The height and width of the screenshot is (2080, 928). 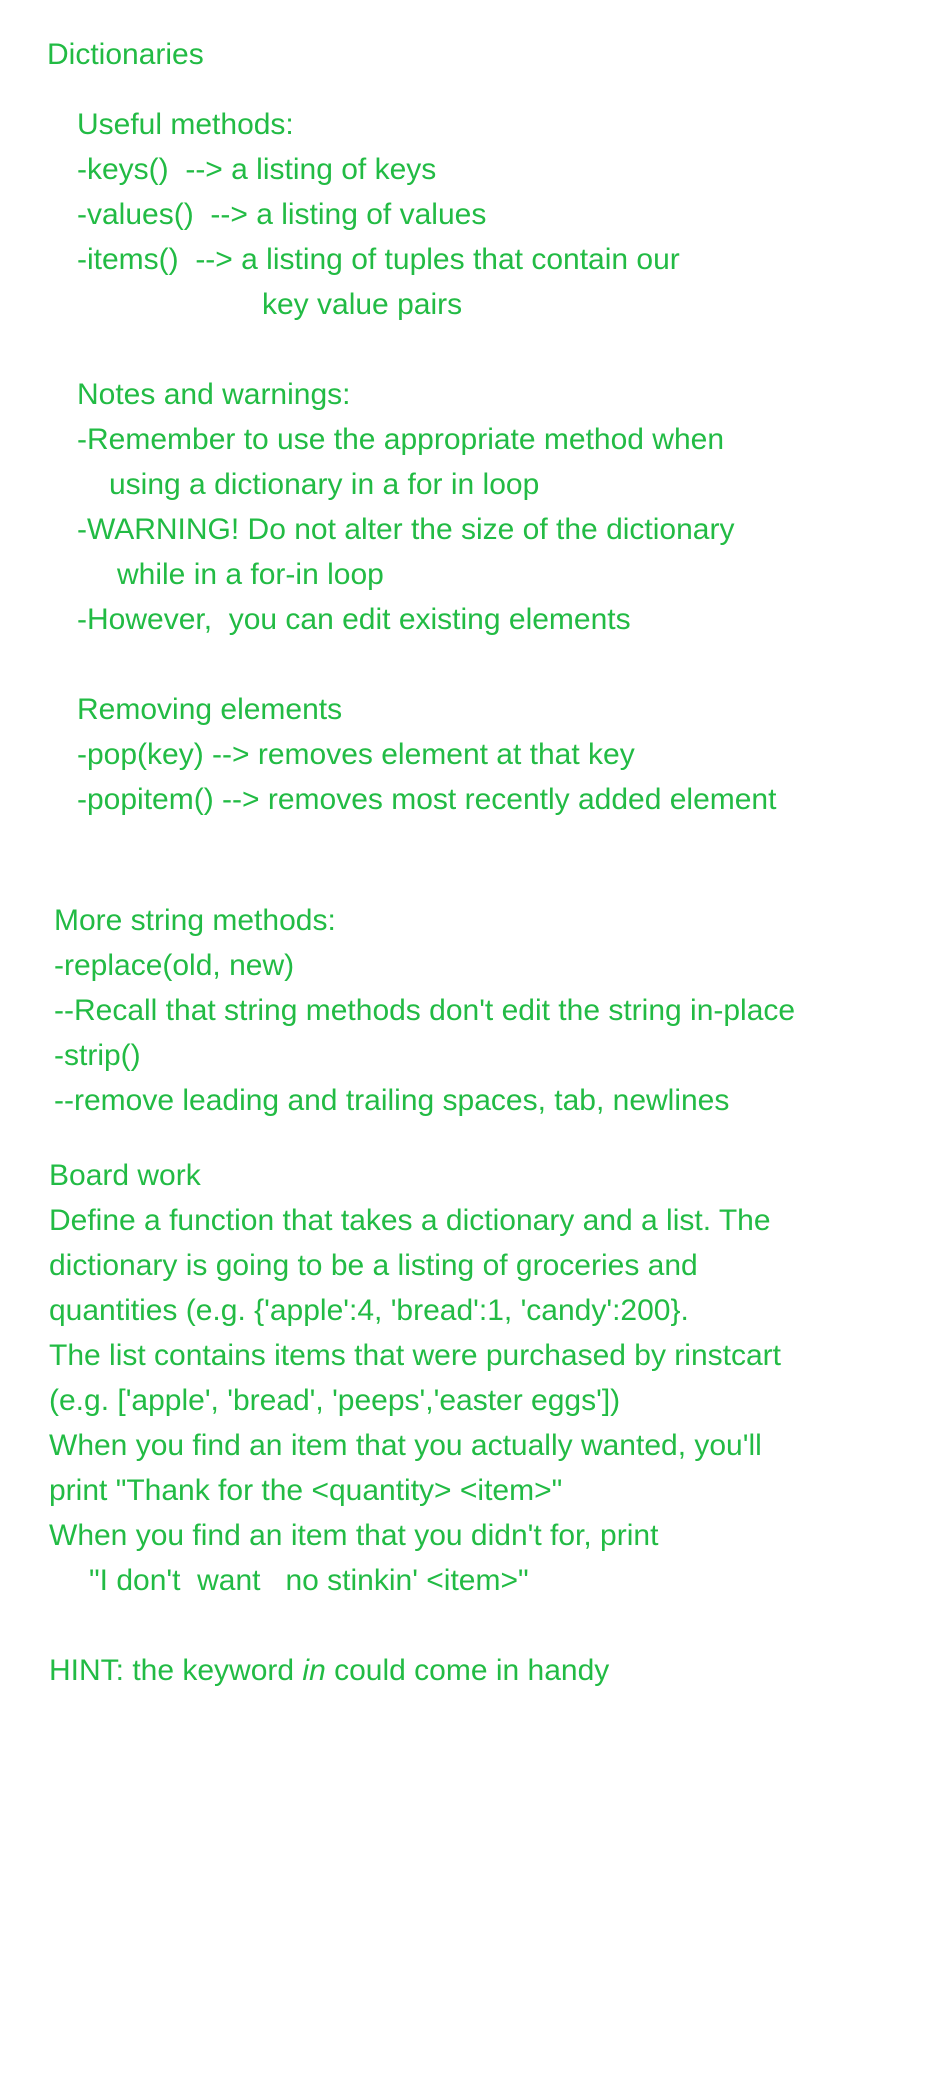 What do you see at coordinates (250, 574) in the screenshot?
I see `warning-size-alter-continued: while in a for-in loop` at bounding box center [250, 574].